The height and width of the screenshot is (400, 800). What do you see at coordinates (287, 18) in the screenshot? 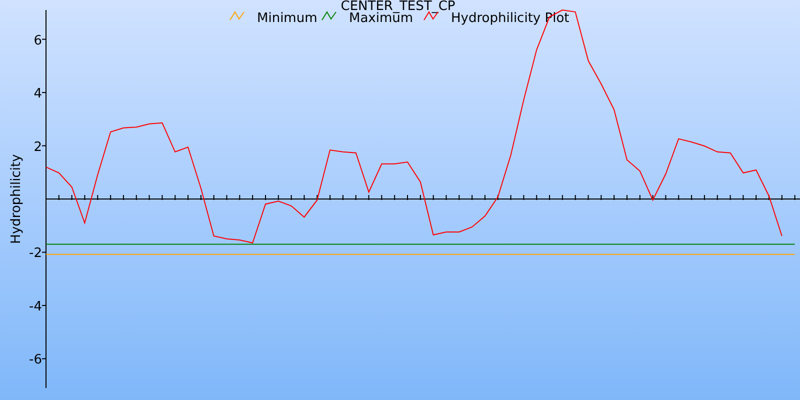
I see `legend-label: Minimum` at bounding box center [287, 18].